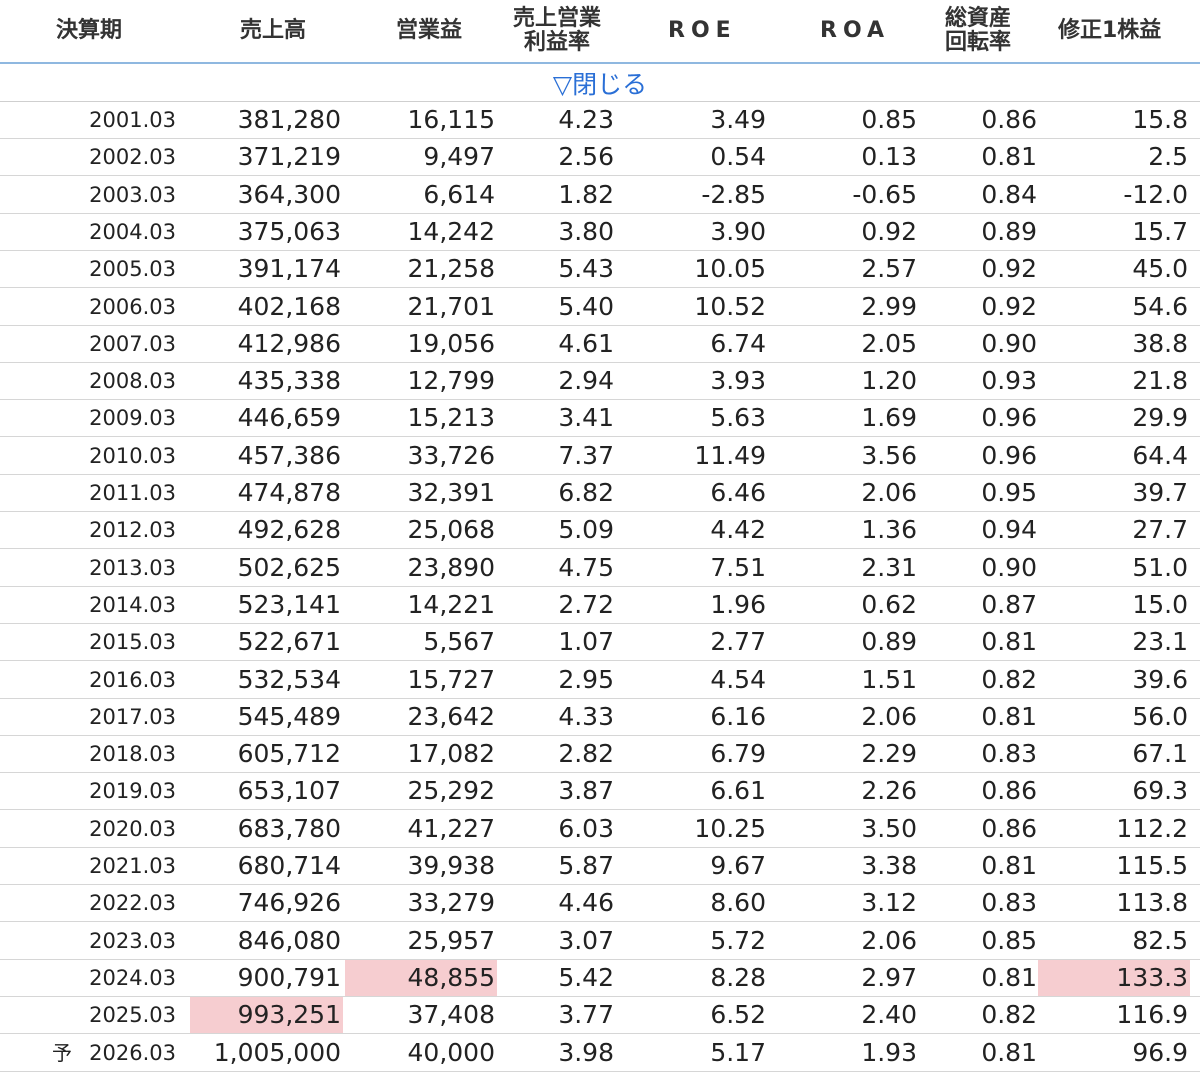 This screenshot has width=1200, height=1072. What do you see at coordinates (132, 418) in the screenshot?
I see `cell-period: 2009.03` at bounding box center [132, 418].